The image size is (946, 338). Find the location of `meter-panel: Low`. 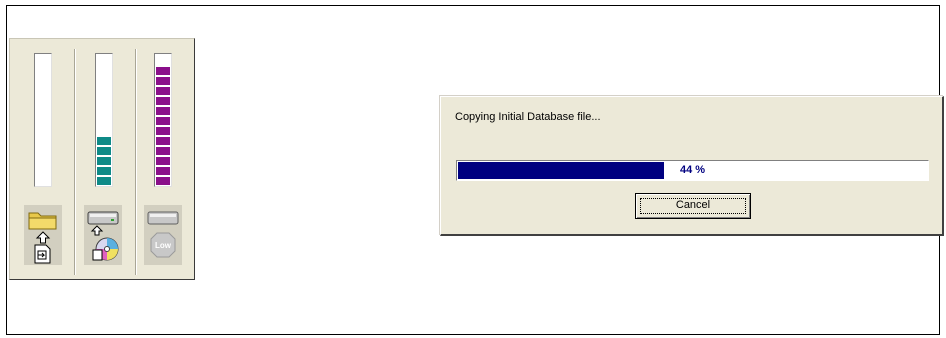

meter-panel: Low is located at coordinates (102, 159).